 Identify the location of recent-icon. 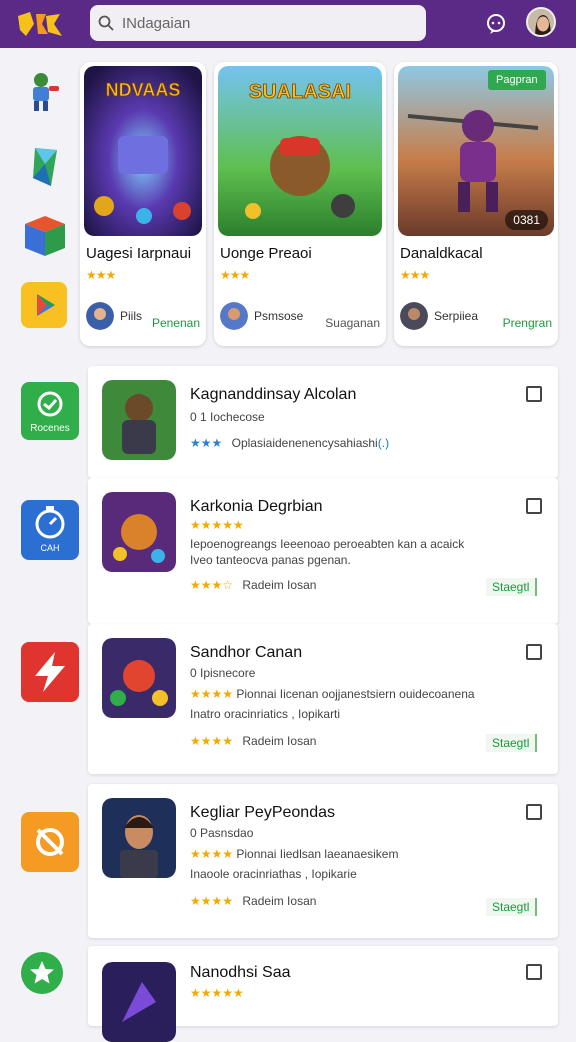
(50, 404).